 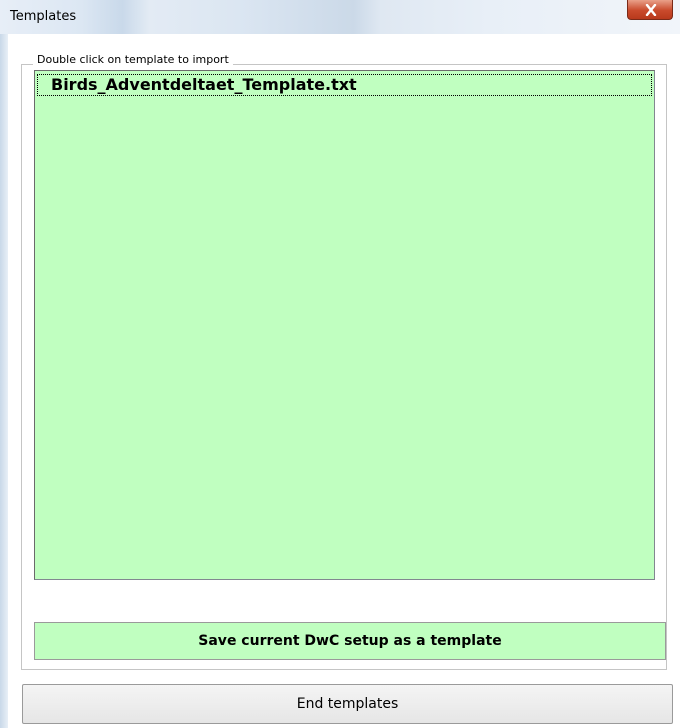 I want to click on window-title: Templates, so click(x=43, y=16).